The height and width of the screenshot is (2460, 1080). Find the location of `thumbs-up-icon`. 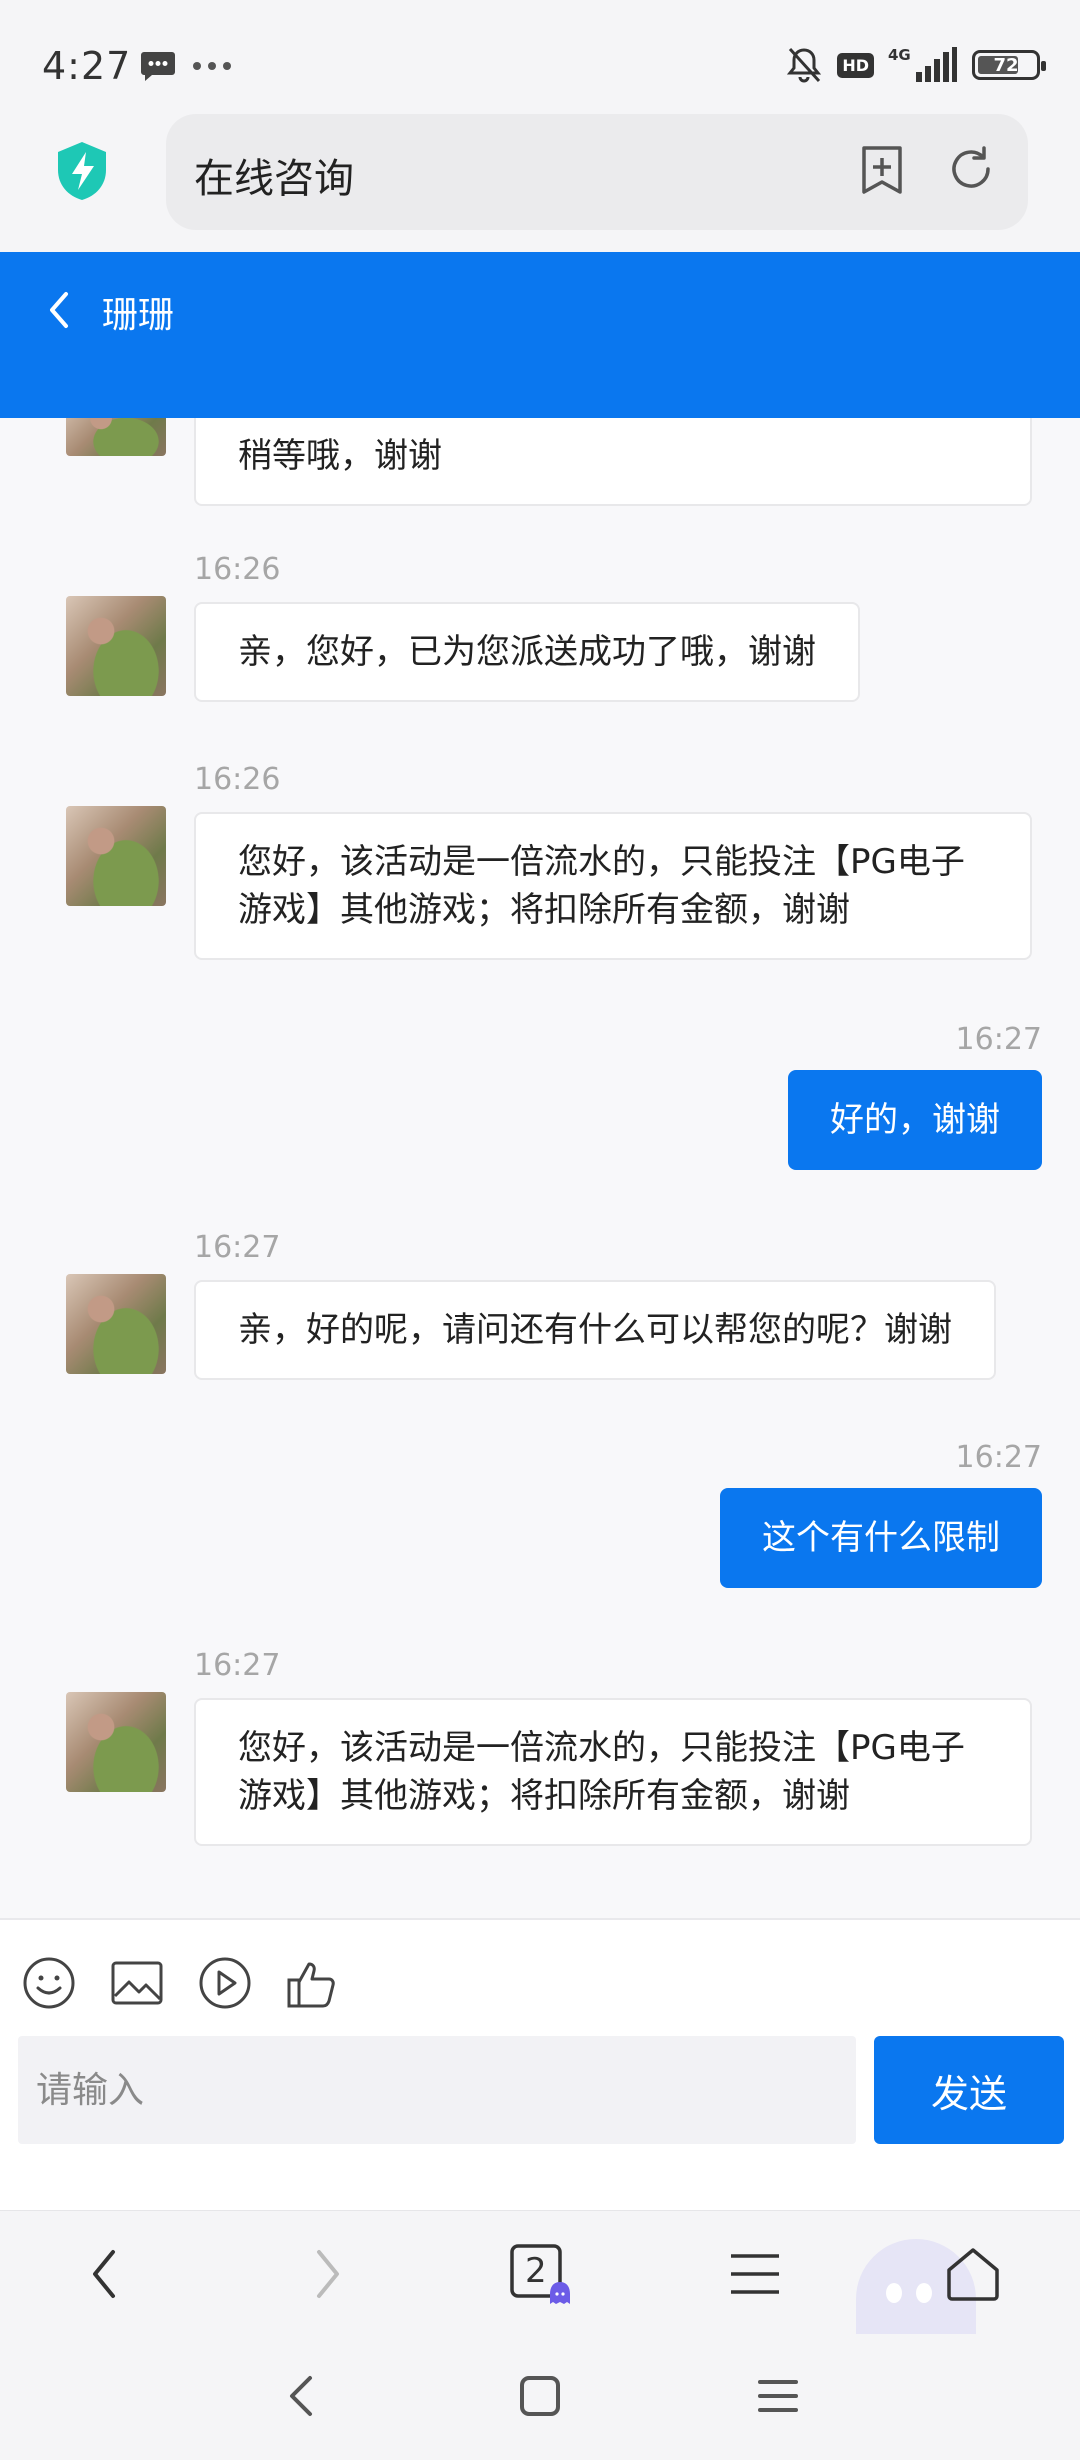

thumbs-up-icon is located at coordinates (313, 1983).